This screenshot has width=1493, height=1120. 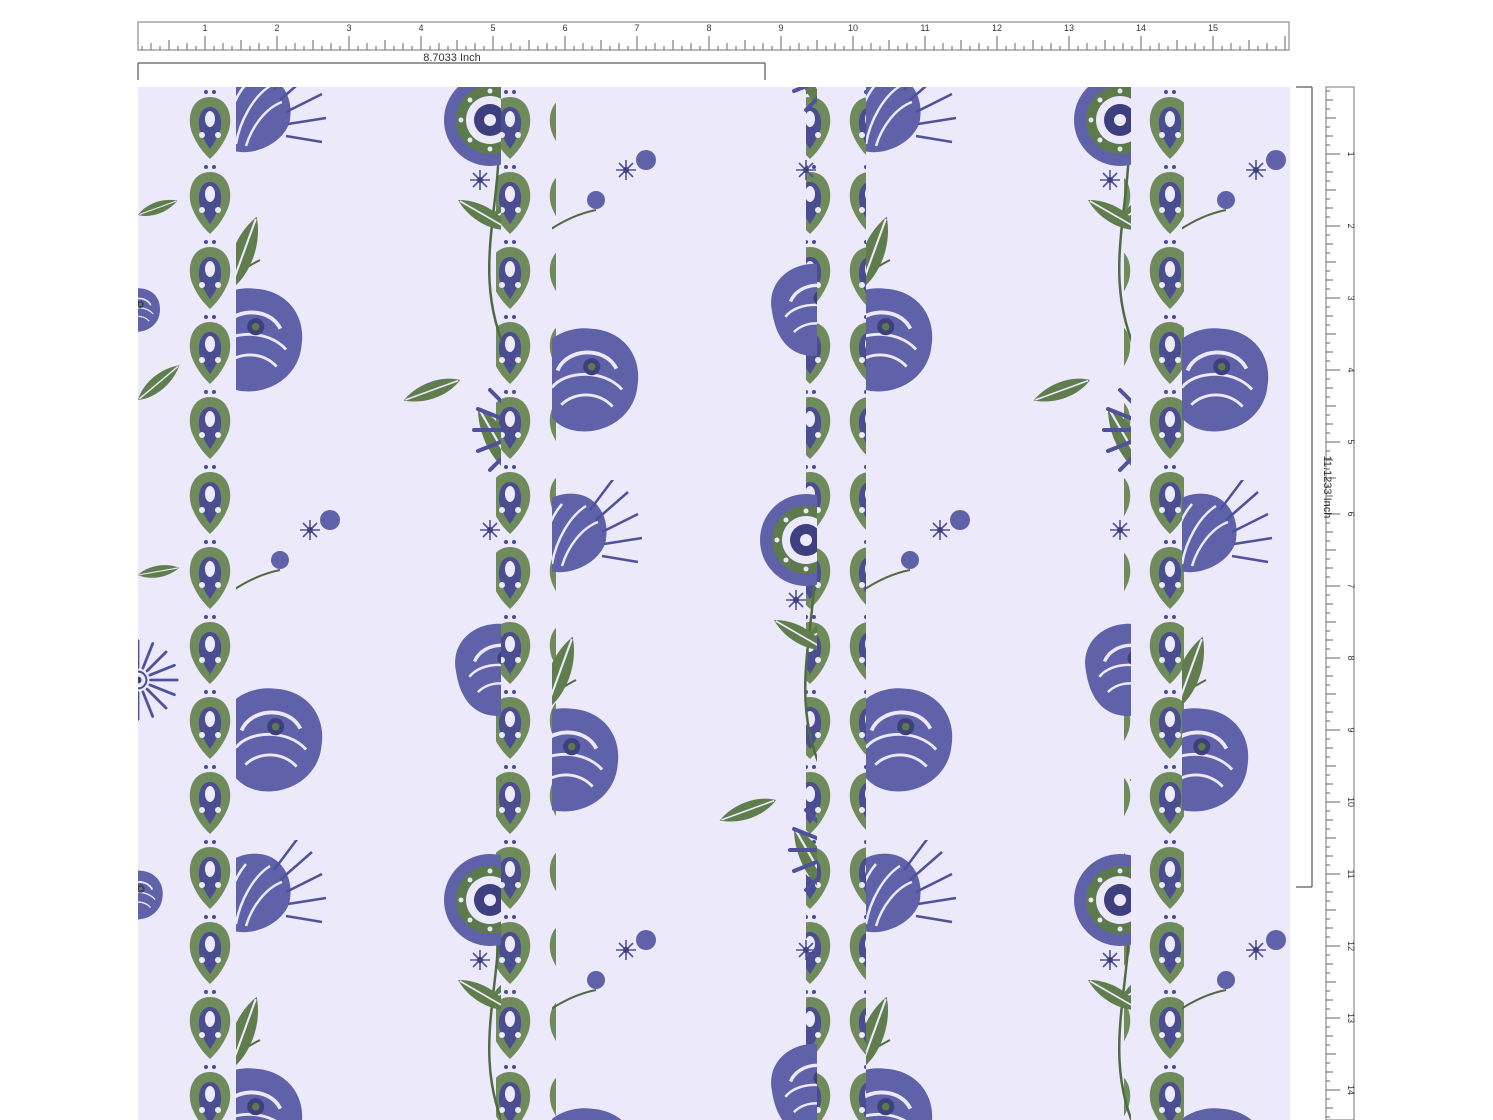 I want to click on top-ruler: 1 2 3 4 5 6 7 8 9 10 11 12 13 14 15, so click(x=713, y=36).